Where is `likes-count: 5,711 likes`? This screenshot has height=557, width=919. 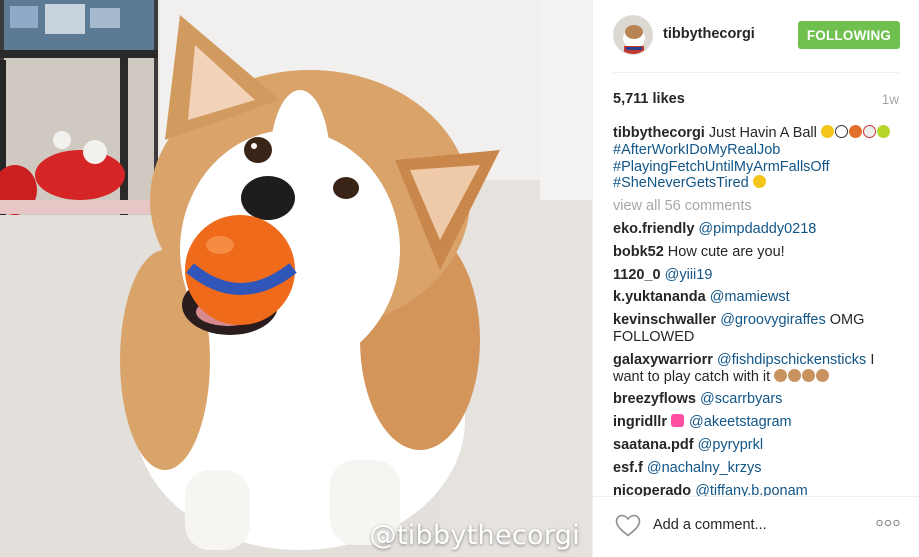 likes-count: 5,711 likes is located at coordinates (649, 99).